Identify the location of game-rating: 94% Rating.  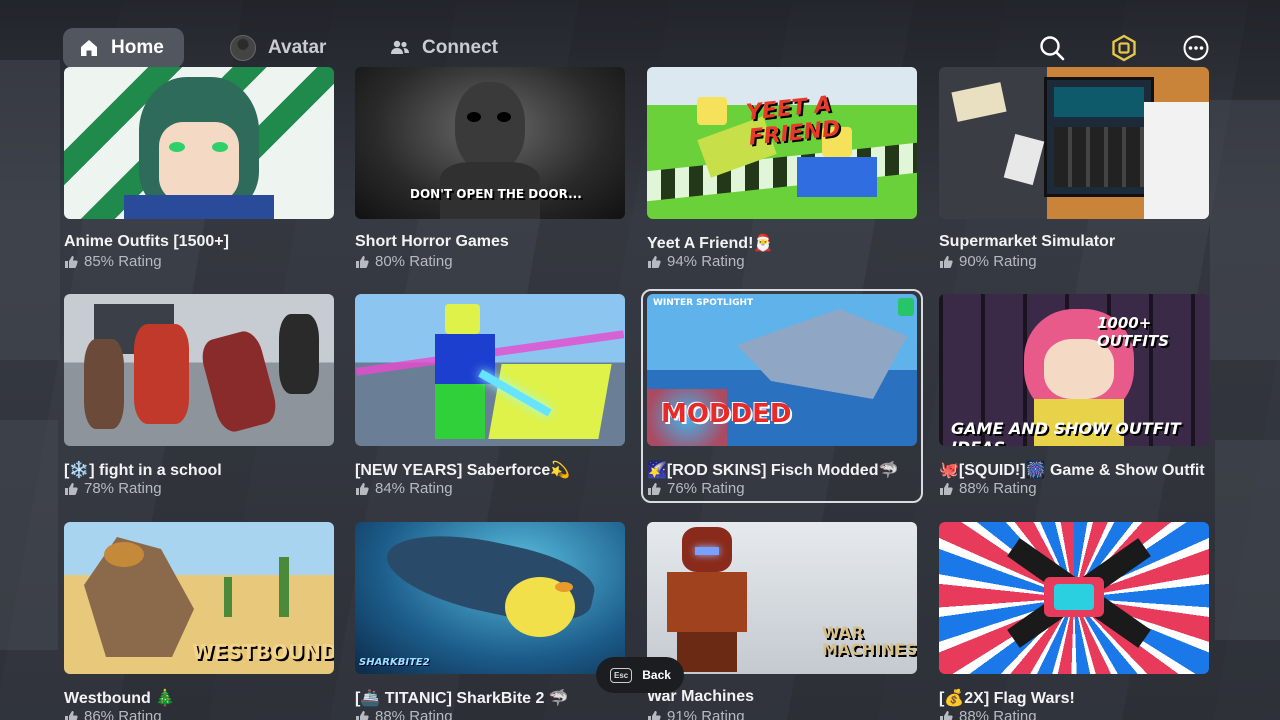
(696, 261).